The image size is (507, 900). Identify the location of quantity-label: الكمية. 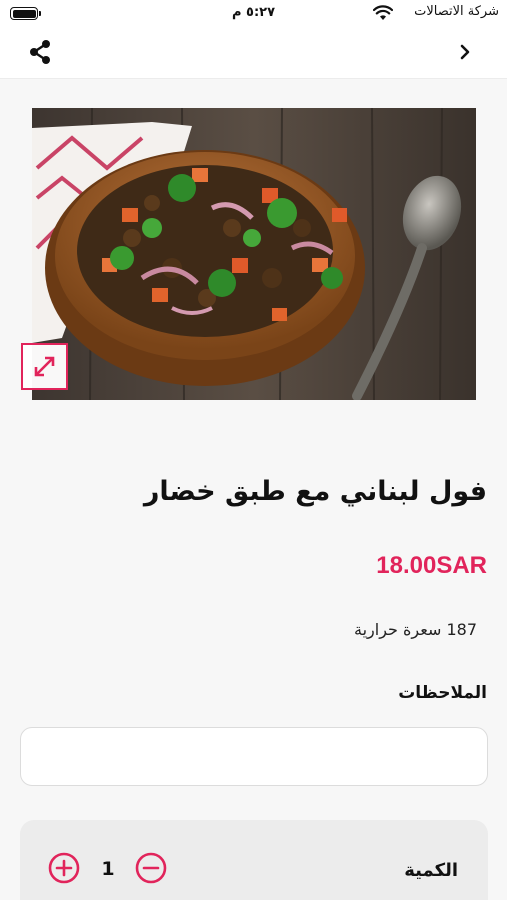
(431, 870).